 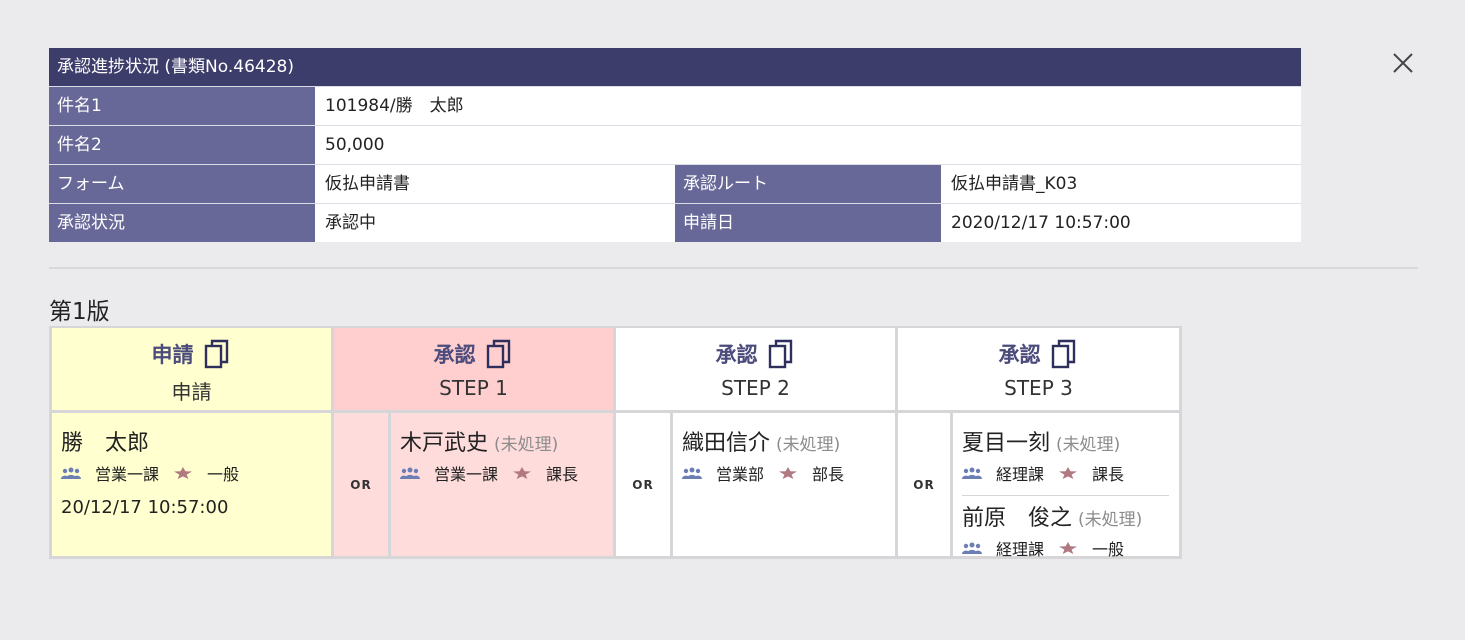 I want to click on date-label: 申請日, so click(x=808, y=223).